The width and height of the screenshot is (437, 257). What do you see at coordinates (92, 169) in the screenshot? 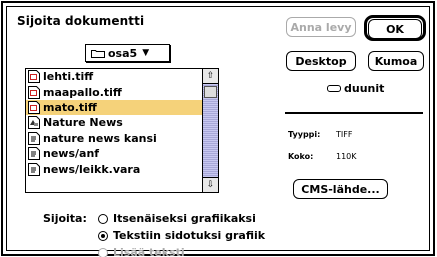
I see `file-name: news/leikk.vara` at bounding box center [92, 169].